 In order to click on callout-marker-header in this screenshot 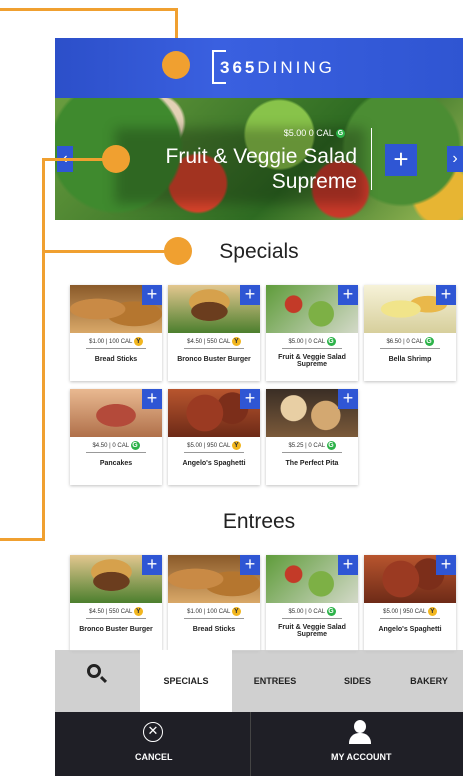, I will do `click(176, 65)`.